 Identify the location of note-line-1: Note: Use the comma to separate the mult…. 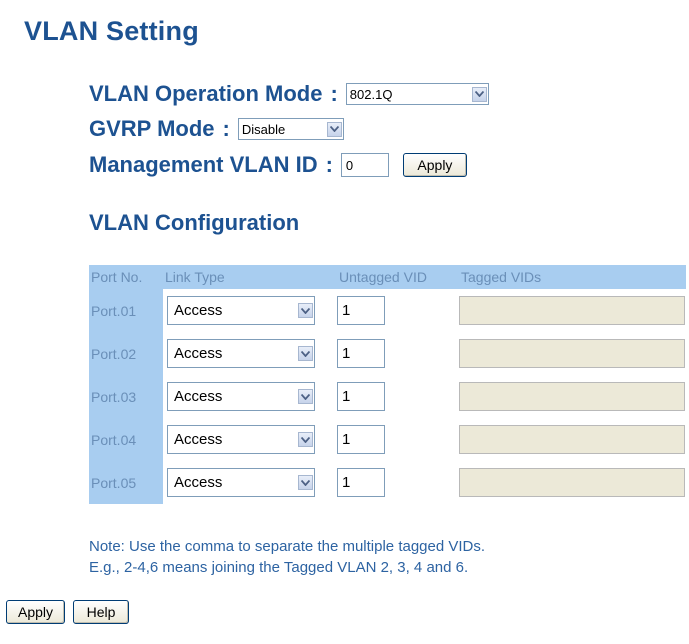
(287, 546).